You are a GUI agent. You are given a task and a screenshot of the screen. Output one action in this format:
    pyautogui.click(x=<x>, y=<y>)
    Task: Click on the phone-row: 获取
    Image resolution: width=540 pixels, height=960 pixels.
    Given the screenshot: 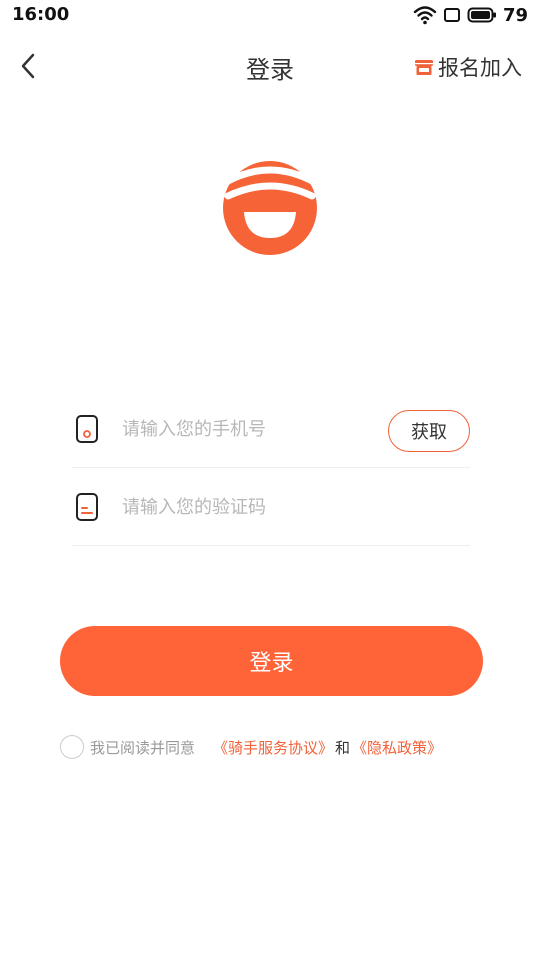 What is the action you would take?
    pyautogui.click(x=271, y=429)
    